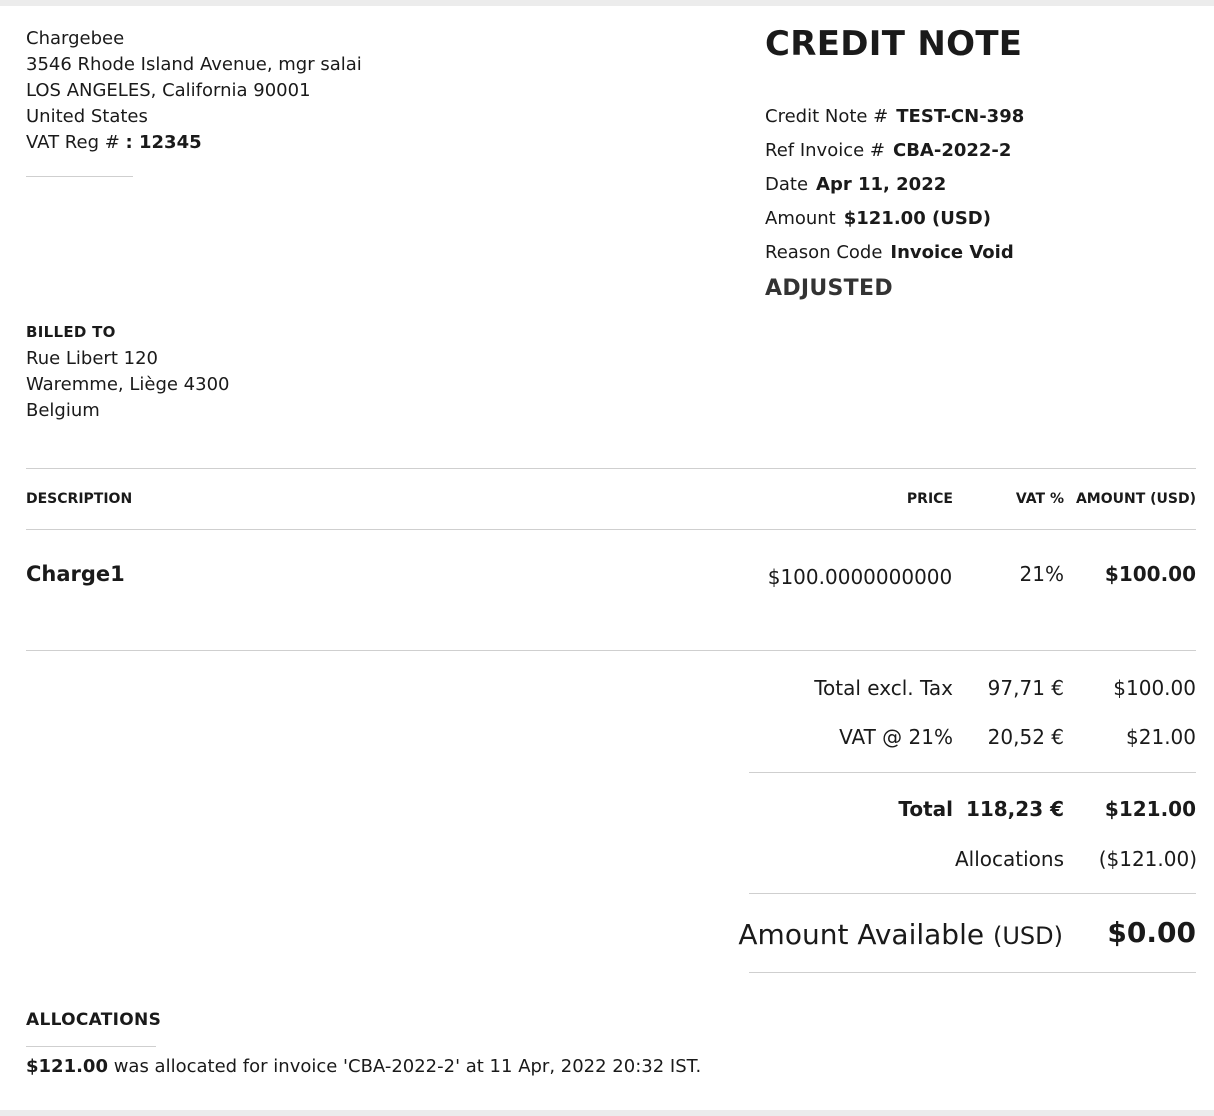 Image resolution: width=1214 pixels, height=1116 pixels. I want to click on seller-divider, so click(79, 176).